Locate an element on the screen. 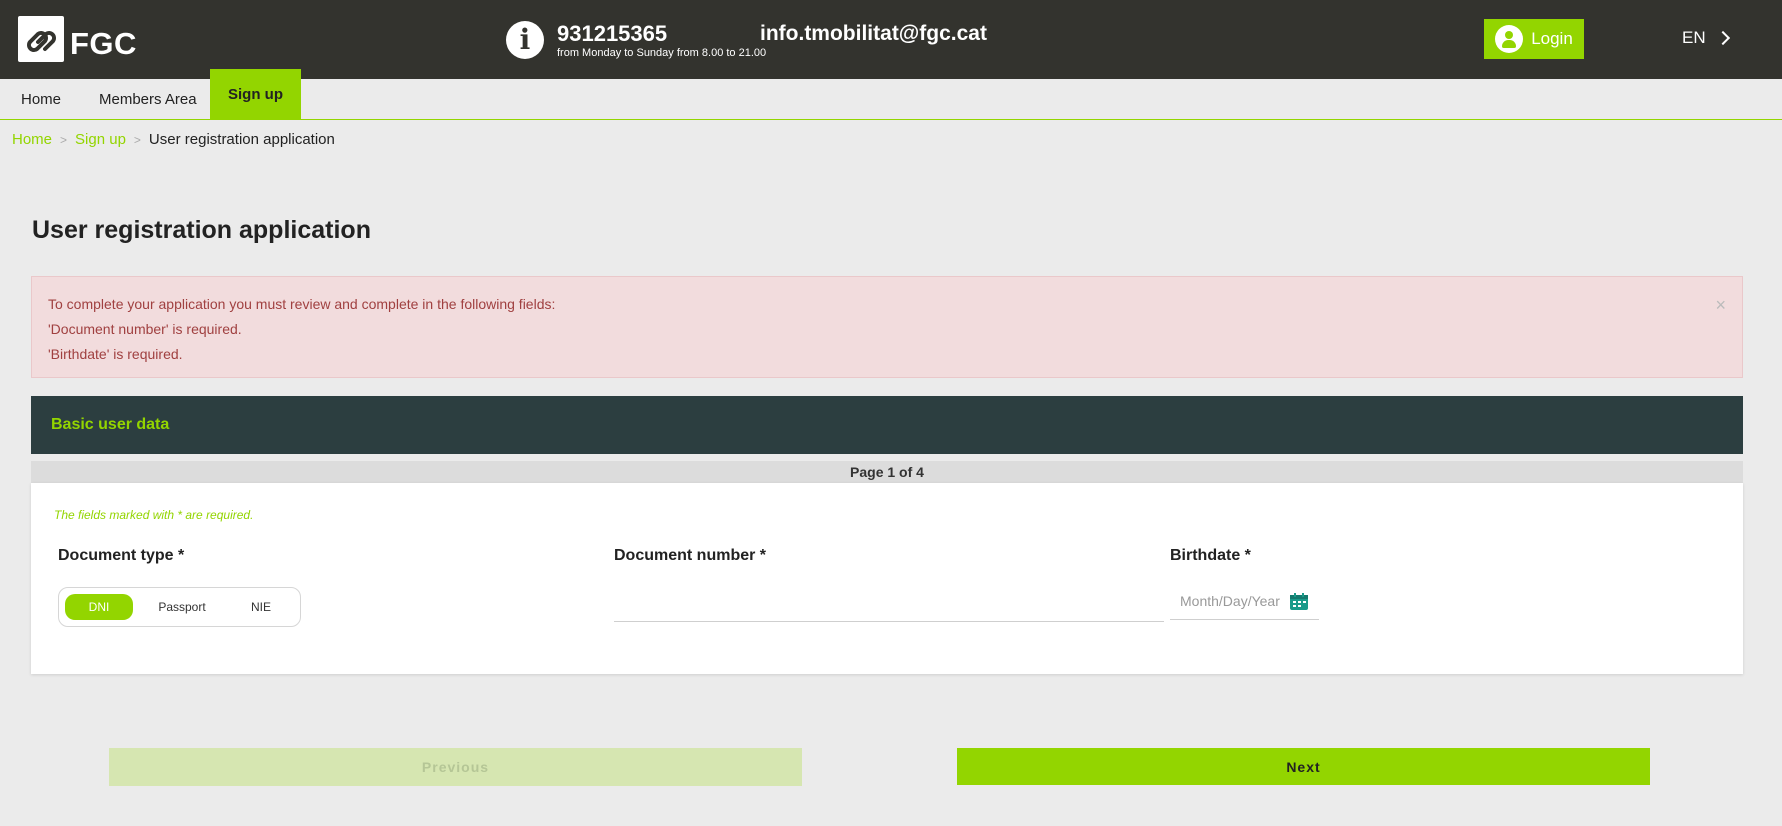  logo-text: FGC is located at coordinates (103, 43).